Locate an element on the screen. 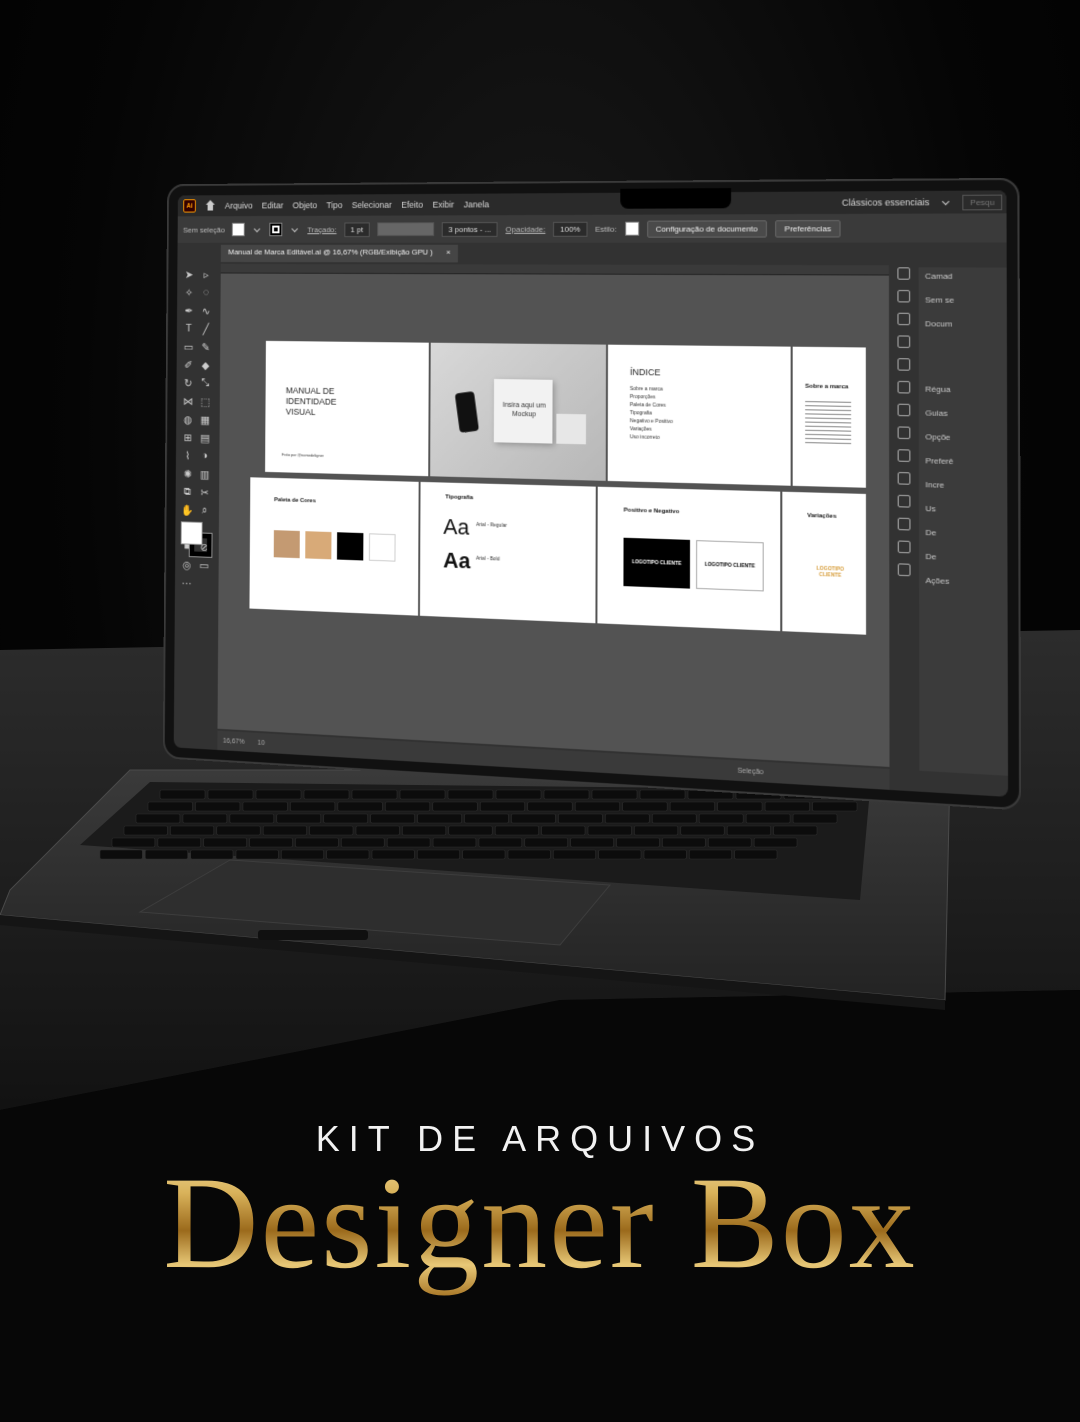  menu-objeto: Objeto is located at coordinates (305, 205).